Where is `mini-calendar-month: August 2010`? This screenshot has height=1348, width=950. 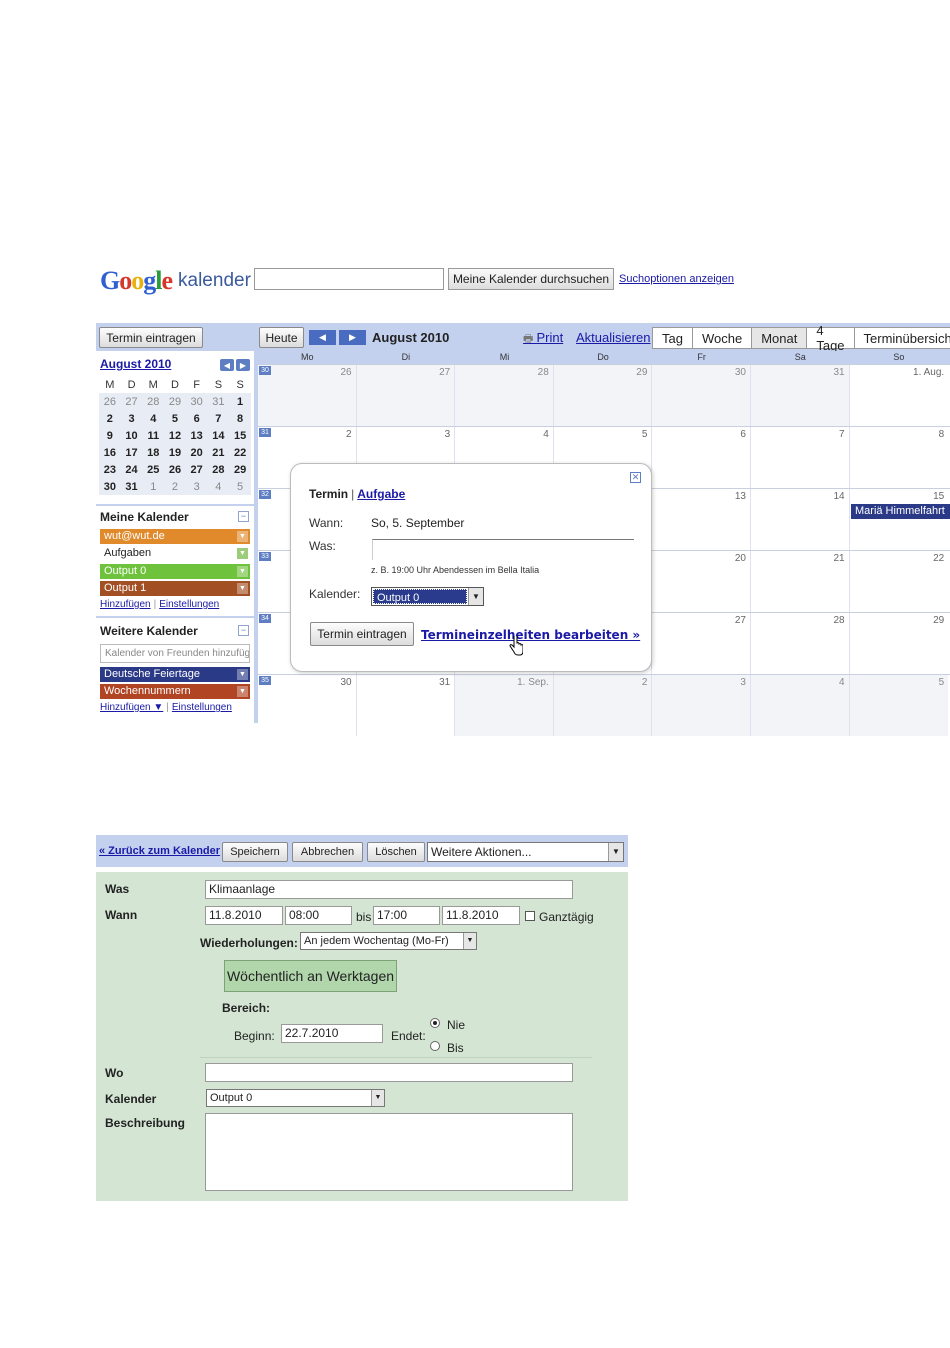 mini-calendar-month: August 2010 is located at coordinates (135, 364).